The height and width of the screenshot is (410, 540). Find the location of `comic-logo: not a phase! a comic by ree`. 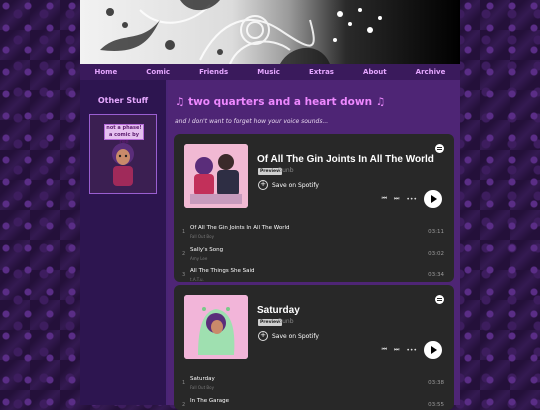

comic-logo: not a phase! a comic by ree is located at coordinates (124, 132).